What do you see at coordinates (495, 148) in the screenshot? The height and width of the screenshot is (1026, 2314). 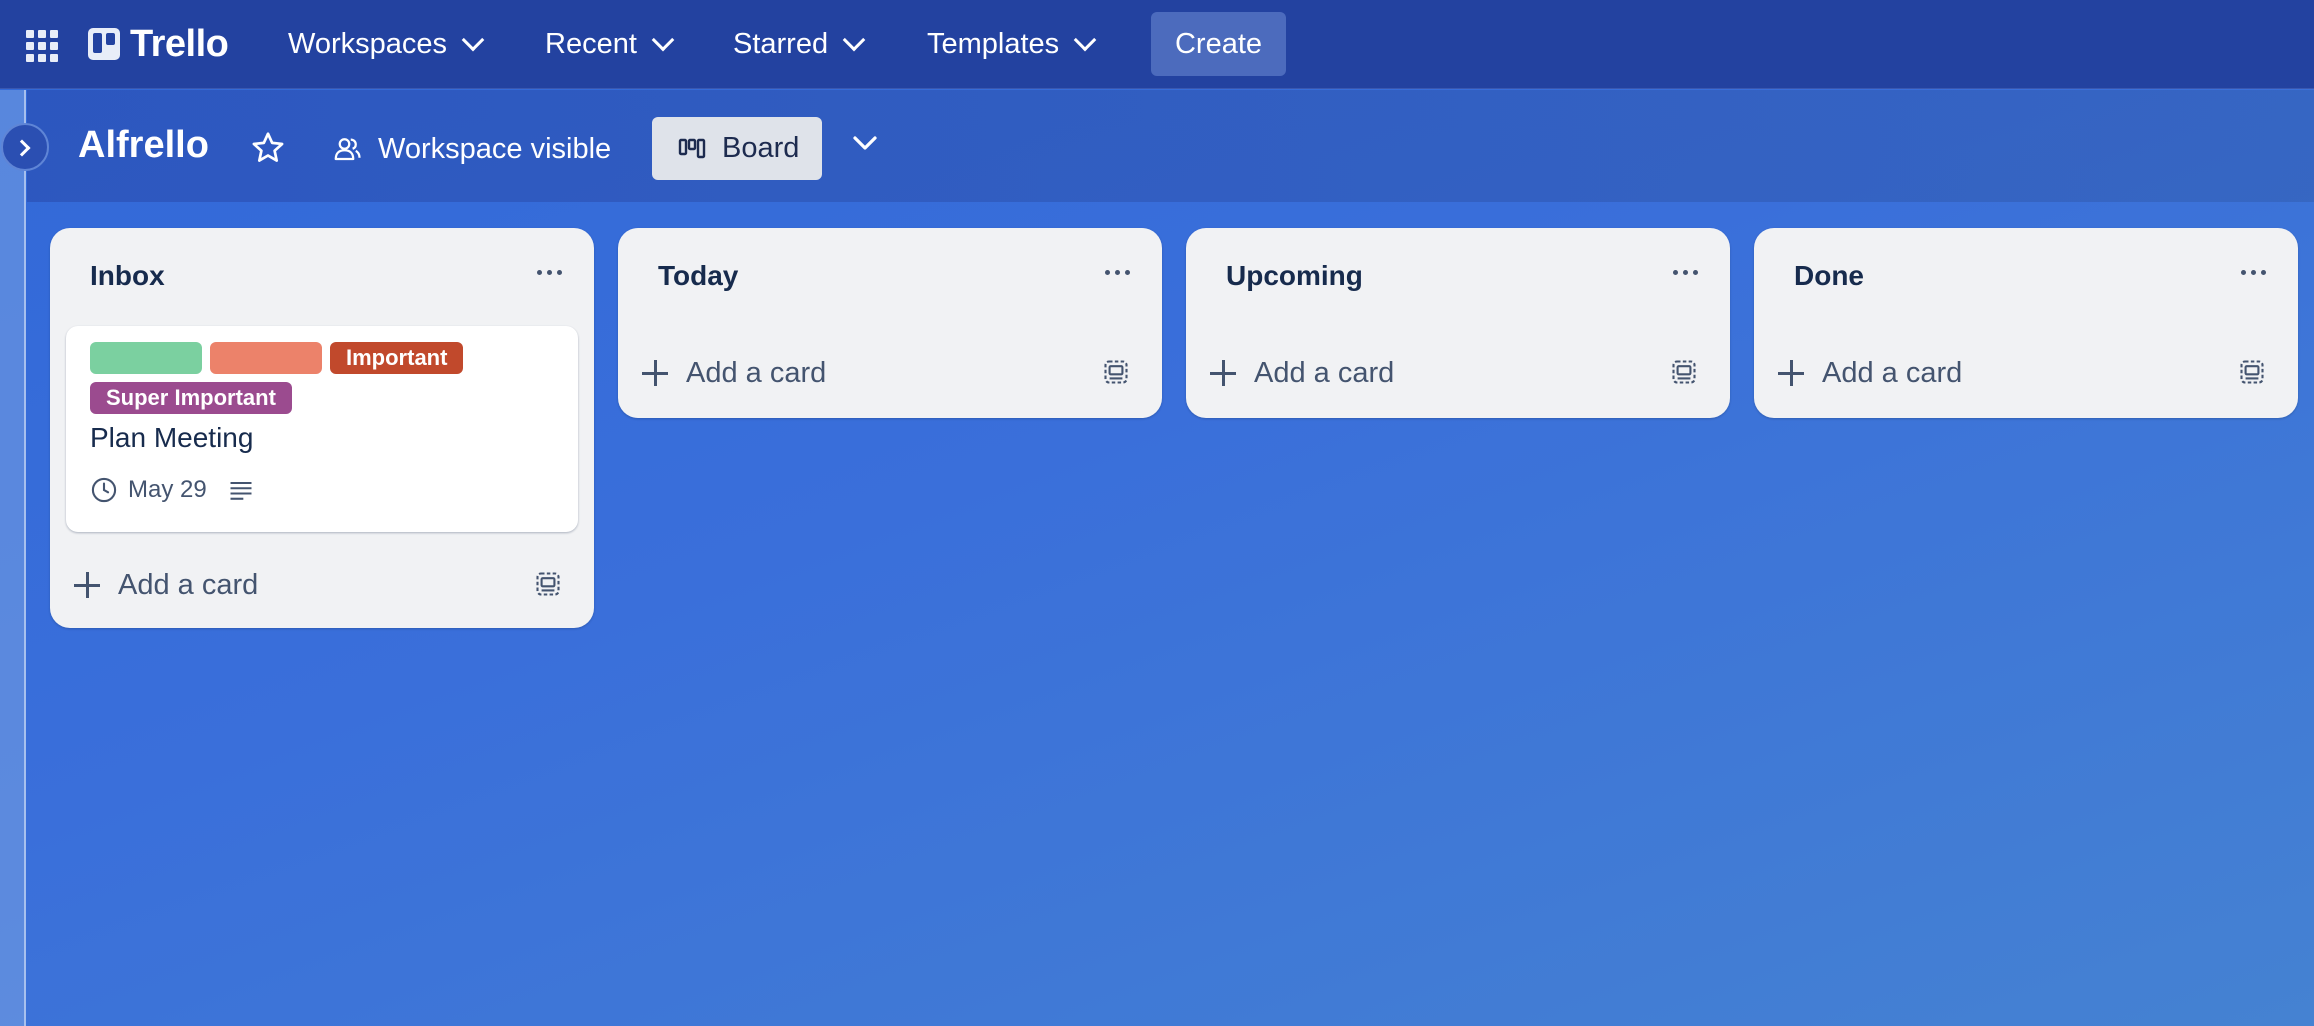 I see `workspace-visibility-label: Workspace visible` at bounding box center [495, 148].